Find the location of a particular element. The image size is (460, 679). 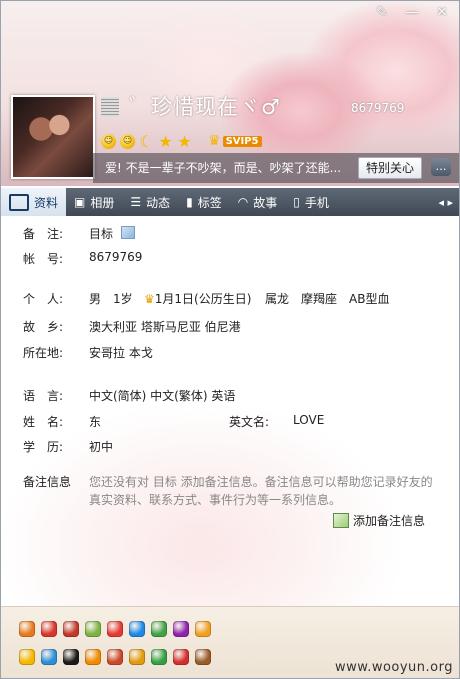

tab-bar: 资料 ▣ 相册 ☰ 动态 ▮ 标签 ◠ 故事 ▯ 手机 ◂ ▸ is located at coordinates (230, 202).